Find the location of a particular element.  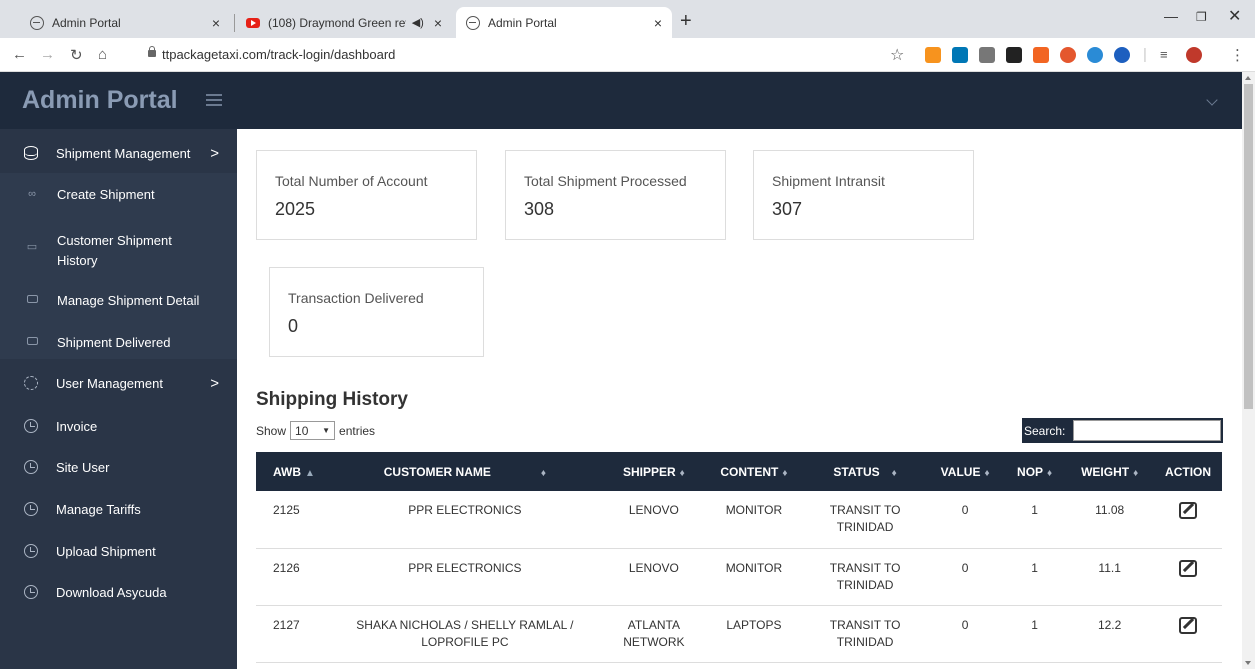

page-scrollbar is located at coordinates (1248, 370).